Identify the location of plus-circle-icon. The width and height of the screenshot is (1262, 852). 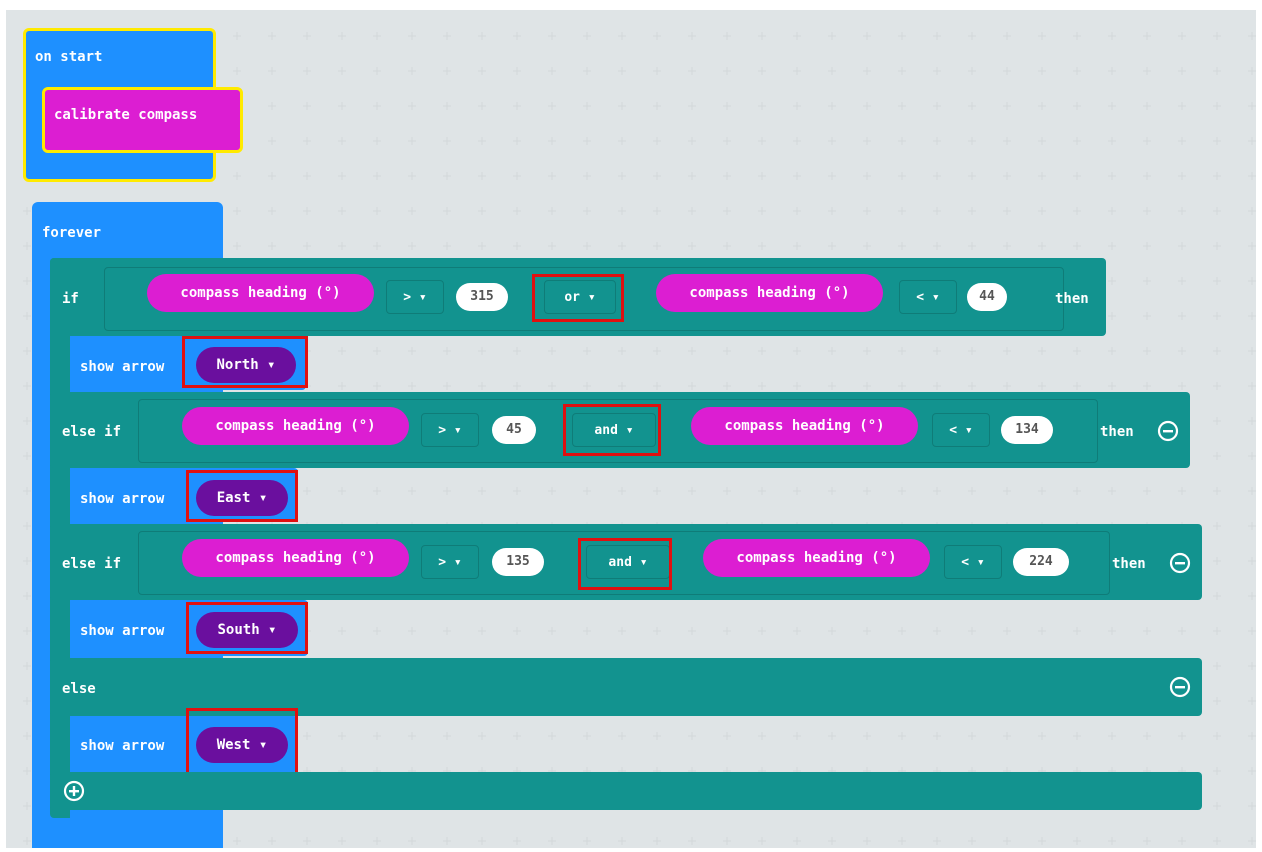
(74, 791).